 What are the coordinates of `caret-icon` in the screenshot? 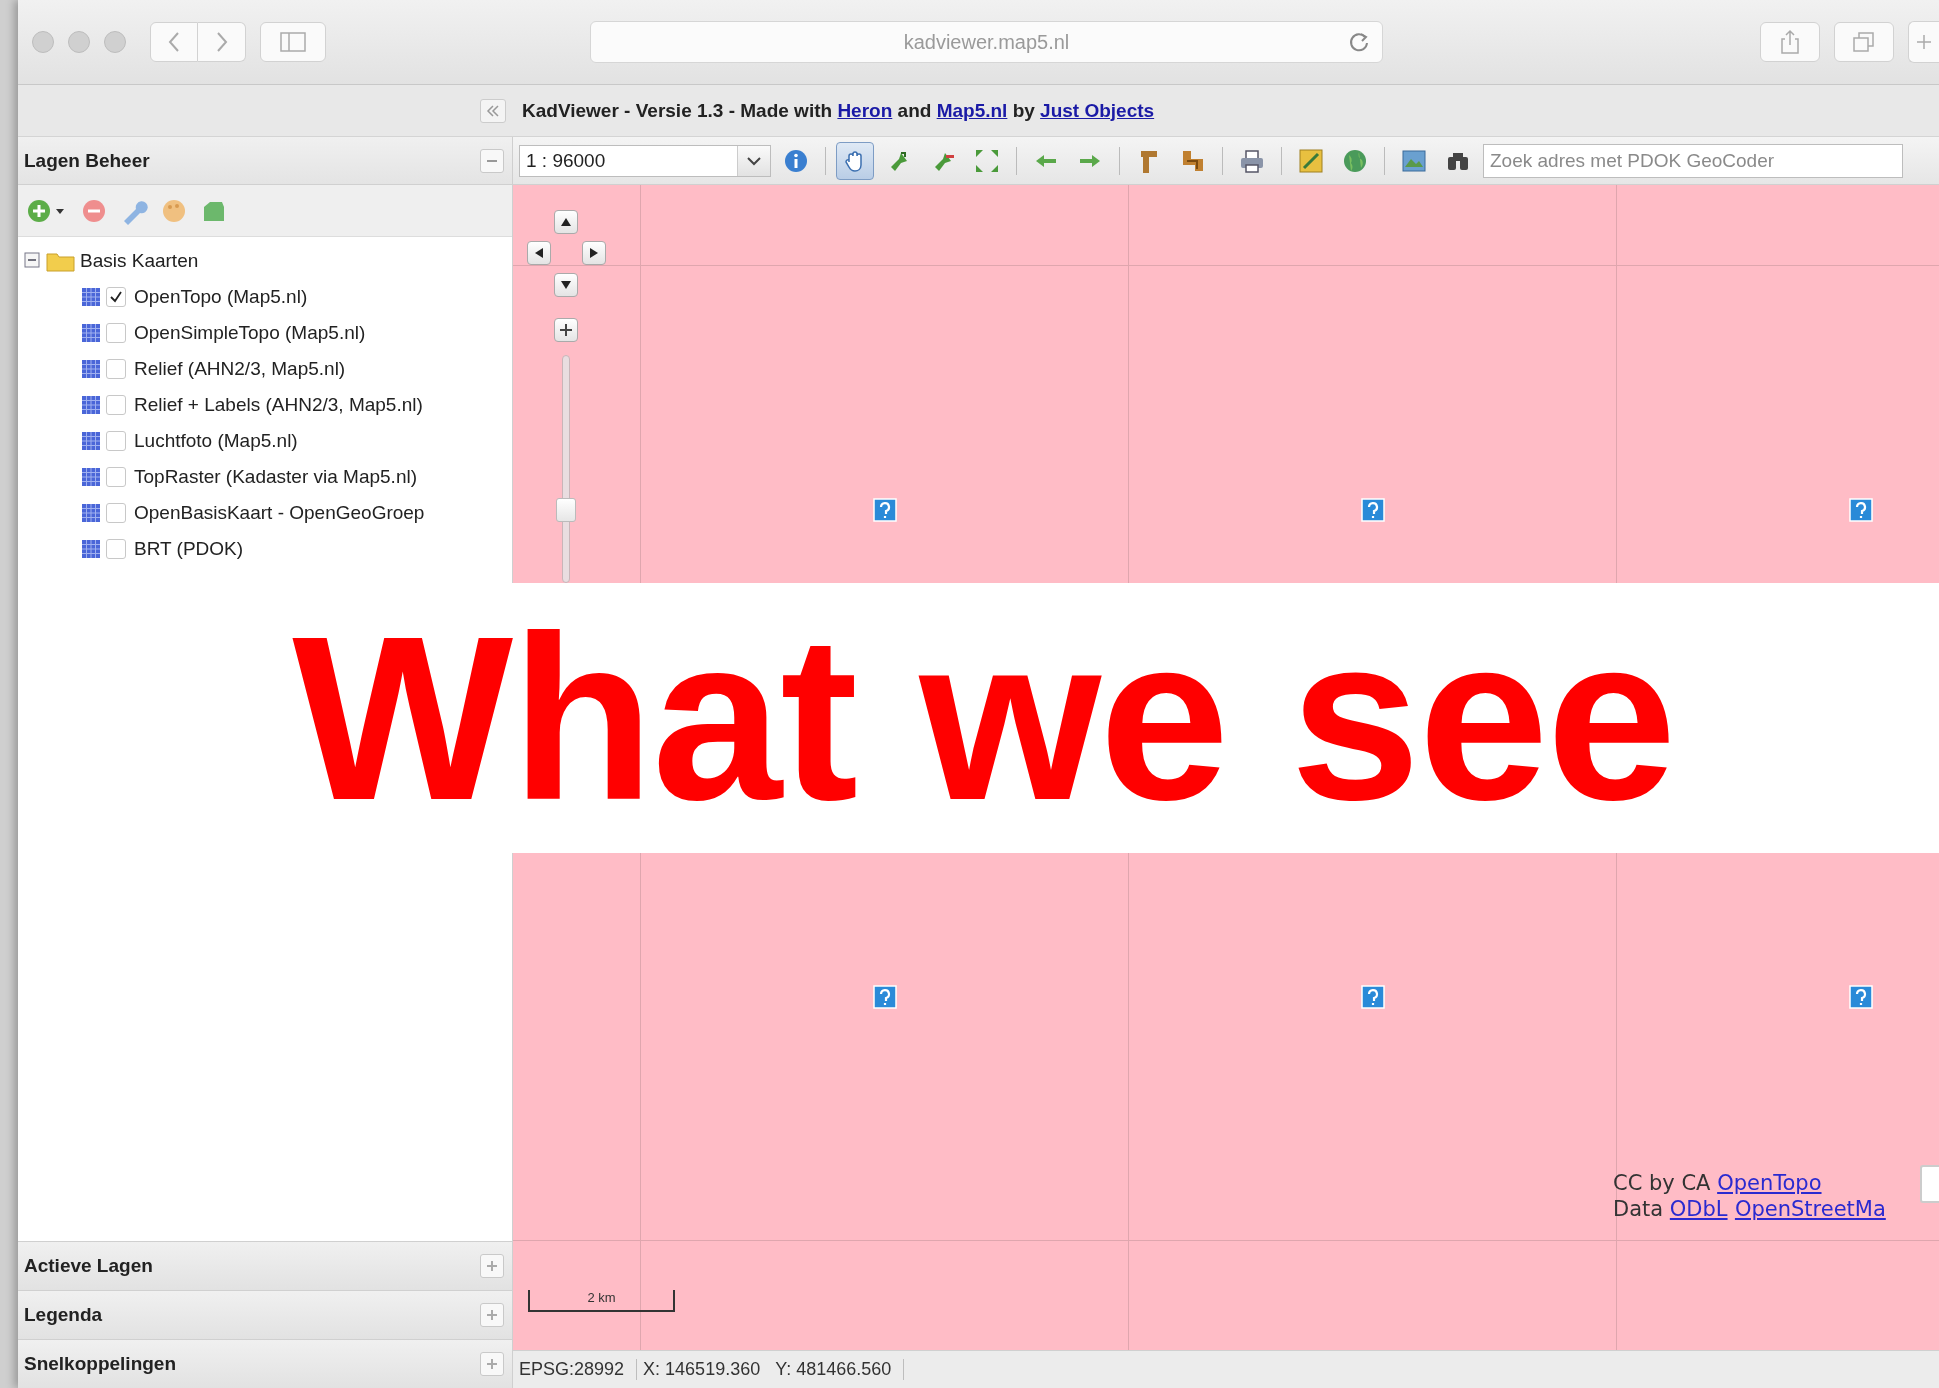 It's located at (754, 160).